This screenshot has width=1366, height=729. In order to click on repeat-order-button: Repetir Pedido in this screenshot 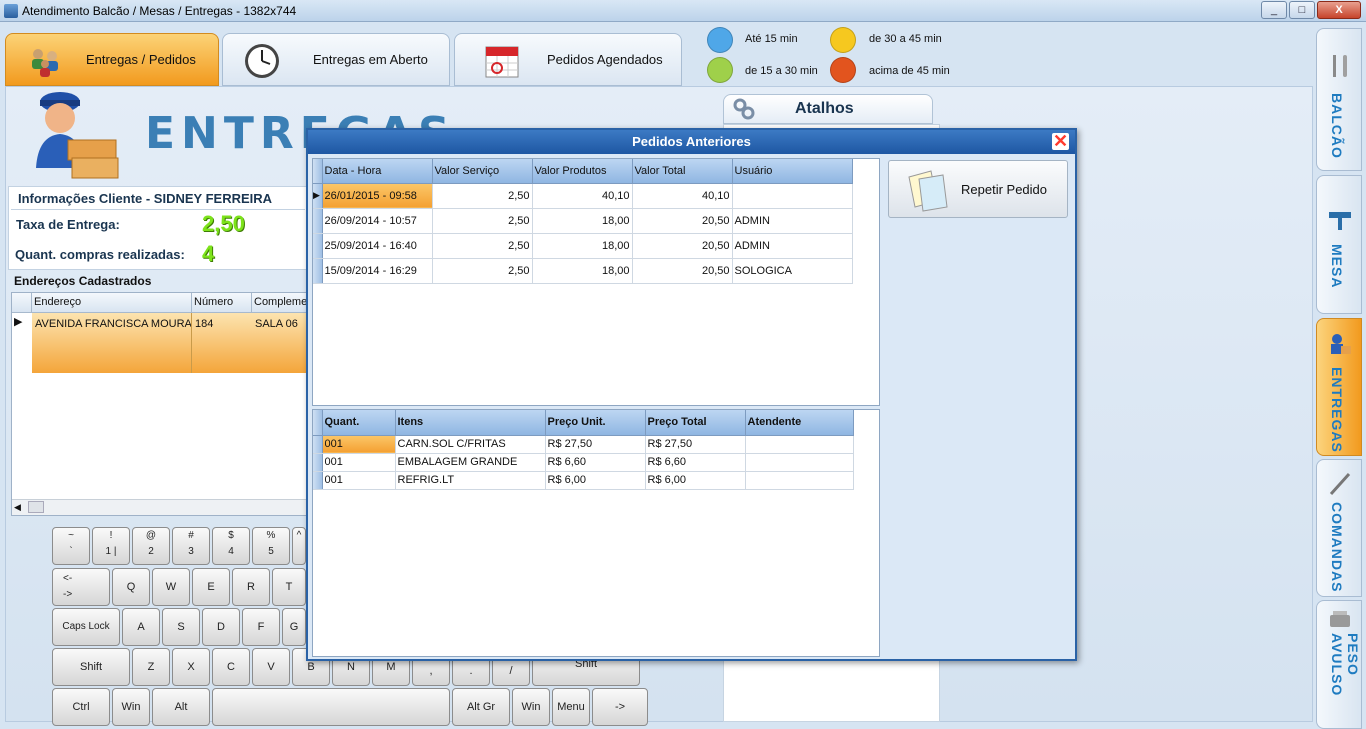, I will do `click(978, 189)`.